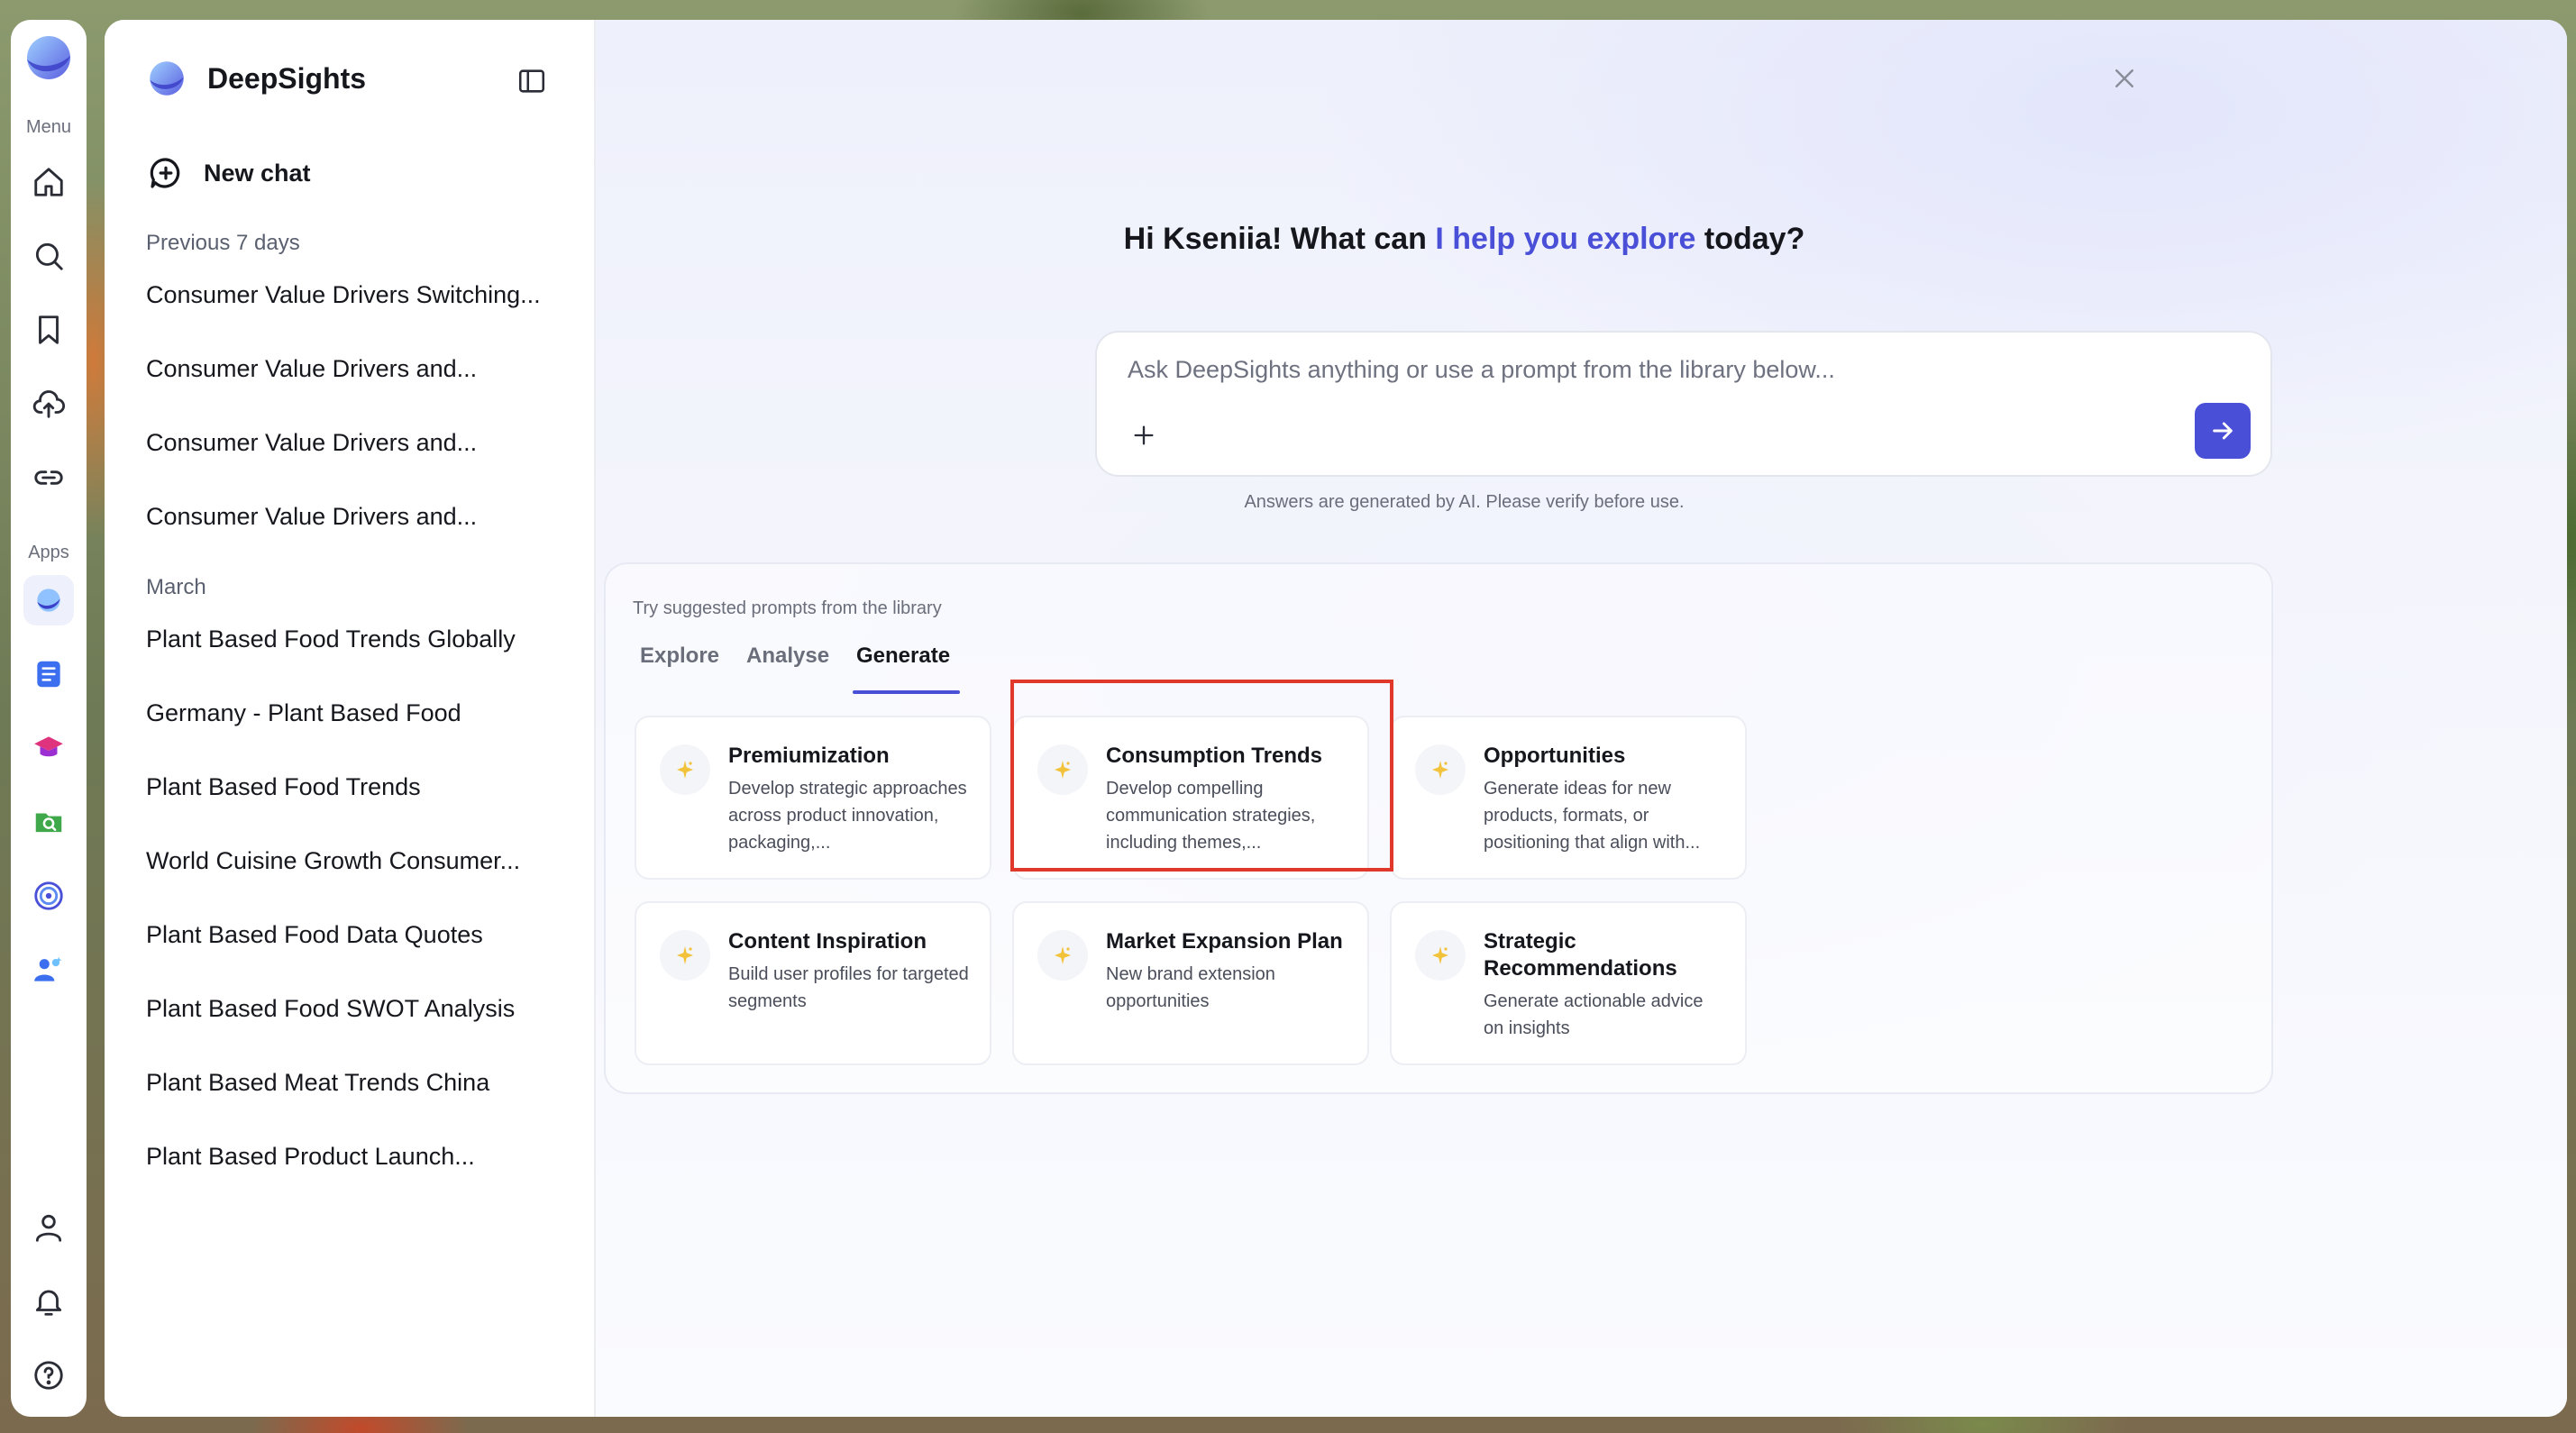 Image resolution: width=2576 pixels, height=1433 pixels. I want to click on chat-history-item: Plant Based Food Data Quotes, so click(314, 935).